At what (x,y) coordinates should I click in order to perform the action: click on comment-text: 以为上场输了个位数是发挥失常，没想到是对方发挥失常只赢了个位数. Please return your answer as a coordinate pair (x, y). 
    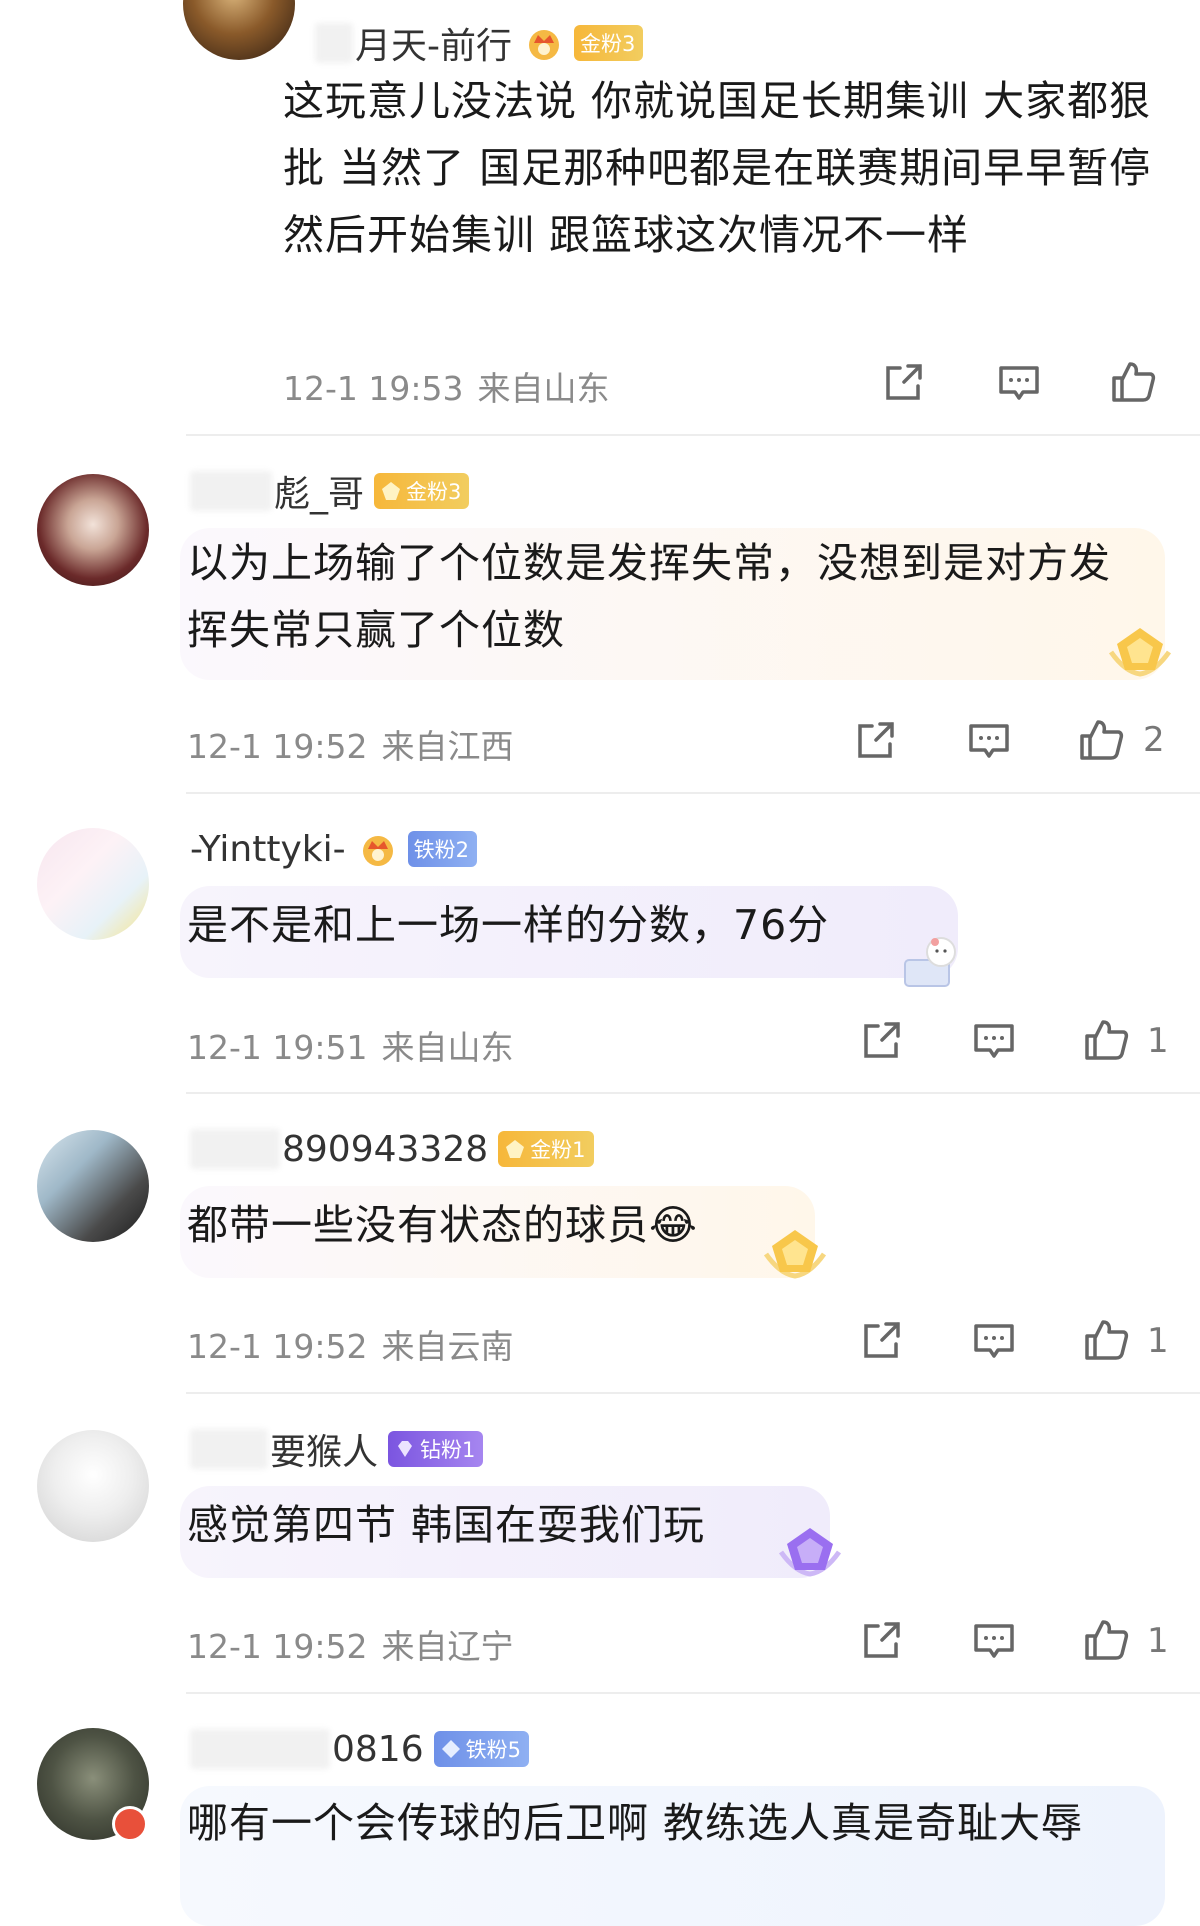
    Looking at the image, I should click on (649, 596).